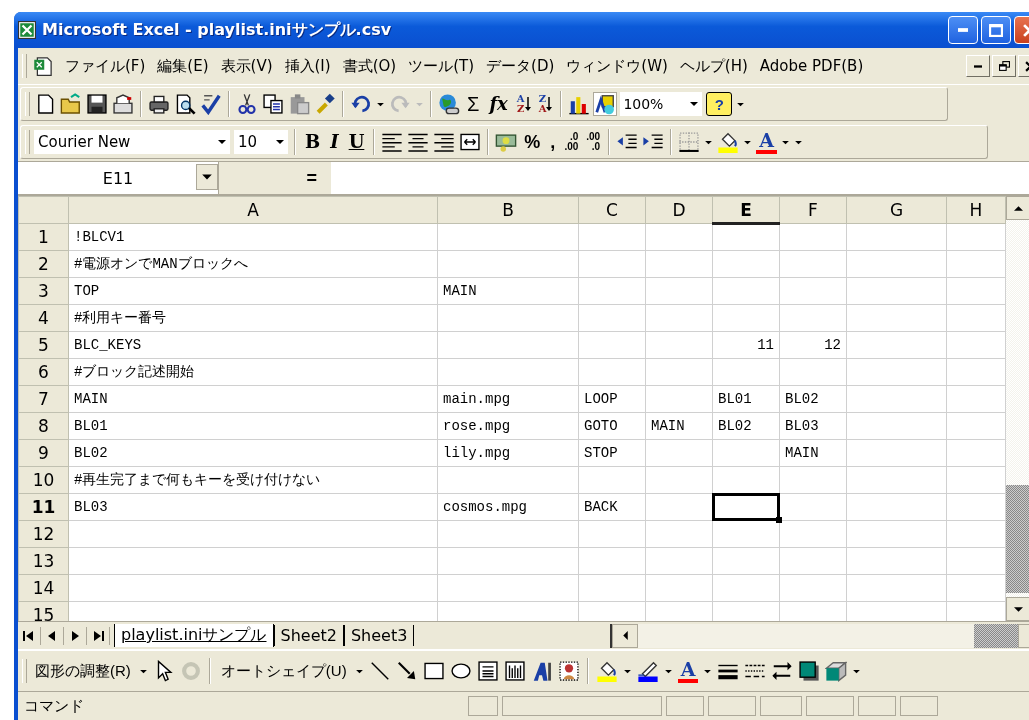 Image resolution: width=1029 pixels, height=720 pixels. I want to click on active-cell, so click(746, 507).